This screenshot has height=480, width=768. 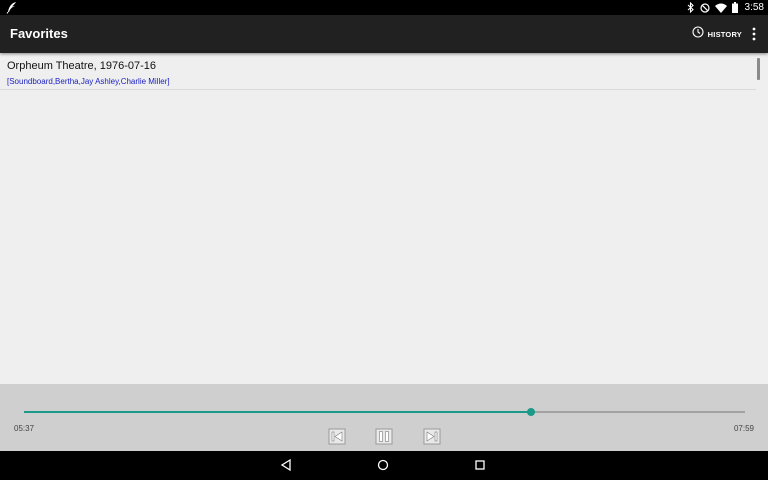 I want to click on recents-button, so click(x=480, y=465).